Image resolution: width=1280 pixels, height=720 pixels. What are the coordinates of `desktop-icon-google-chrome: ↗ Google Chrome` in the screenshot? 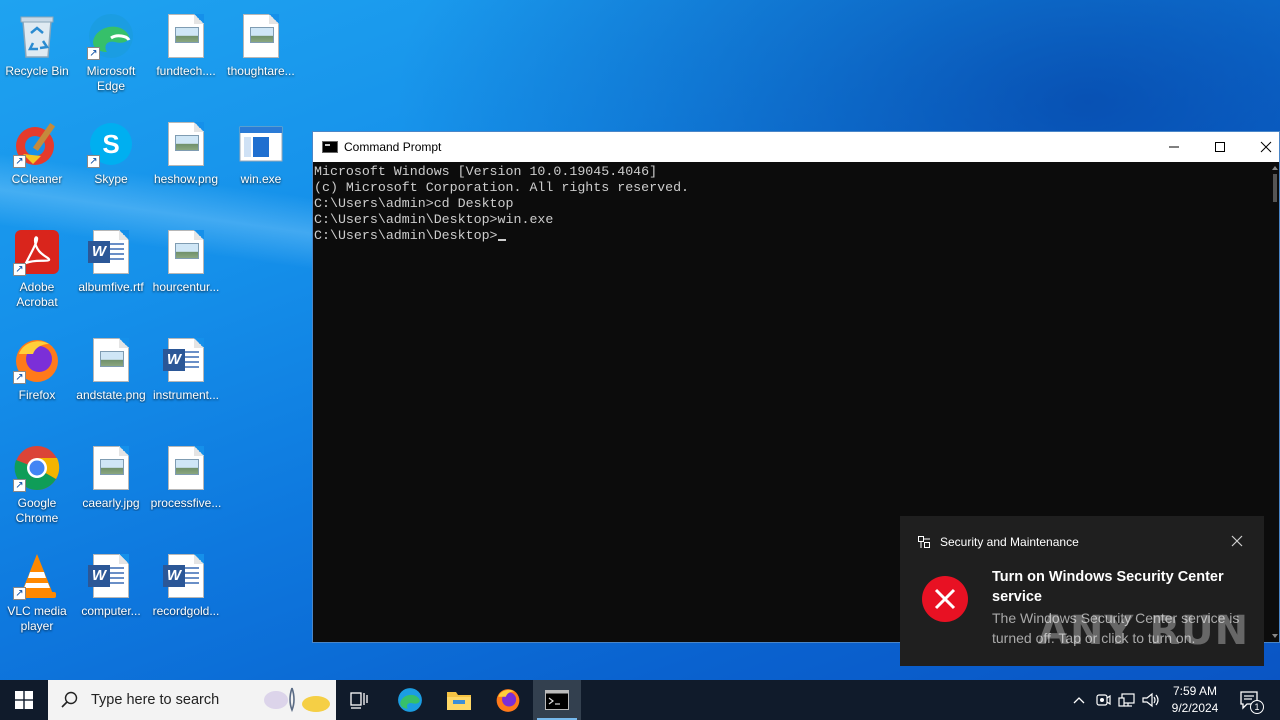 It's located at (37, 488).